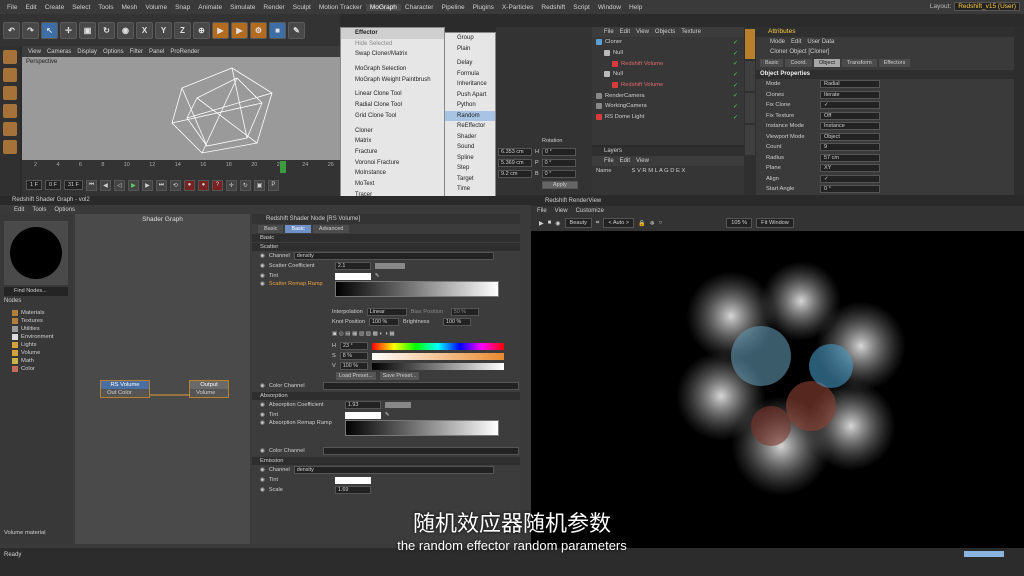 The height and width of the screenshot is (576, 1024). Describe the element at coordinates (19, 210) in the screenshot. I see `shader-menu-edit: Edit` at that location.